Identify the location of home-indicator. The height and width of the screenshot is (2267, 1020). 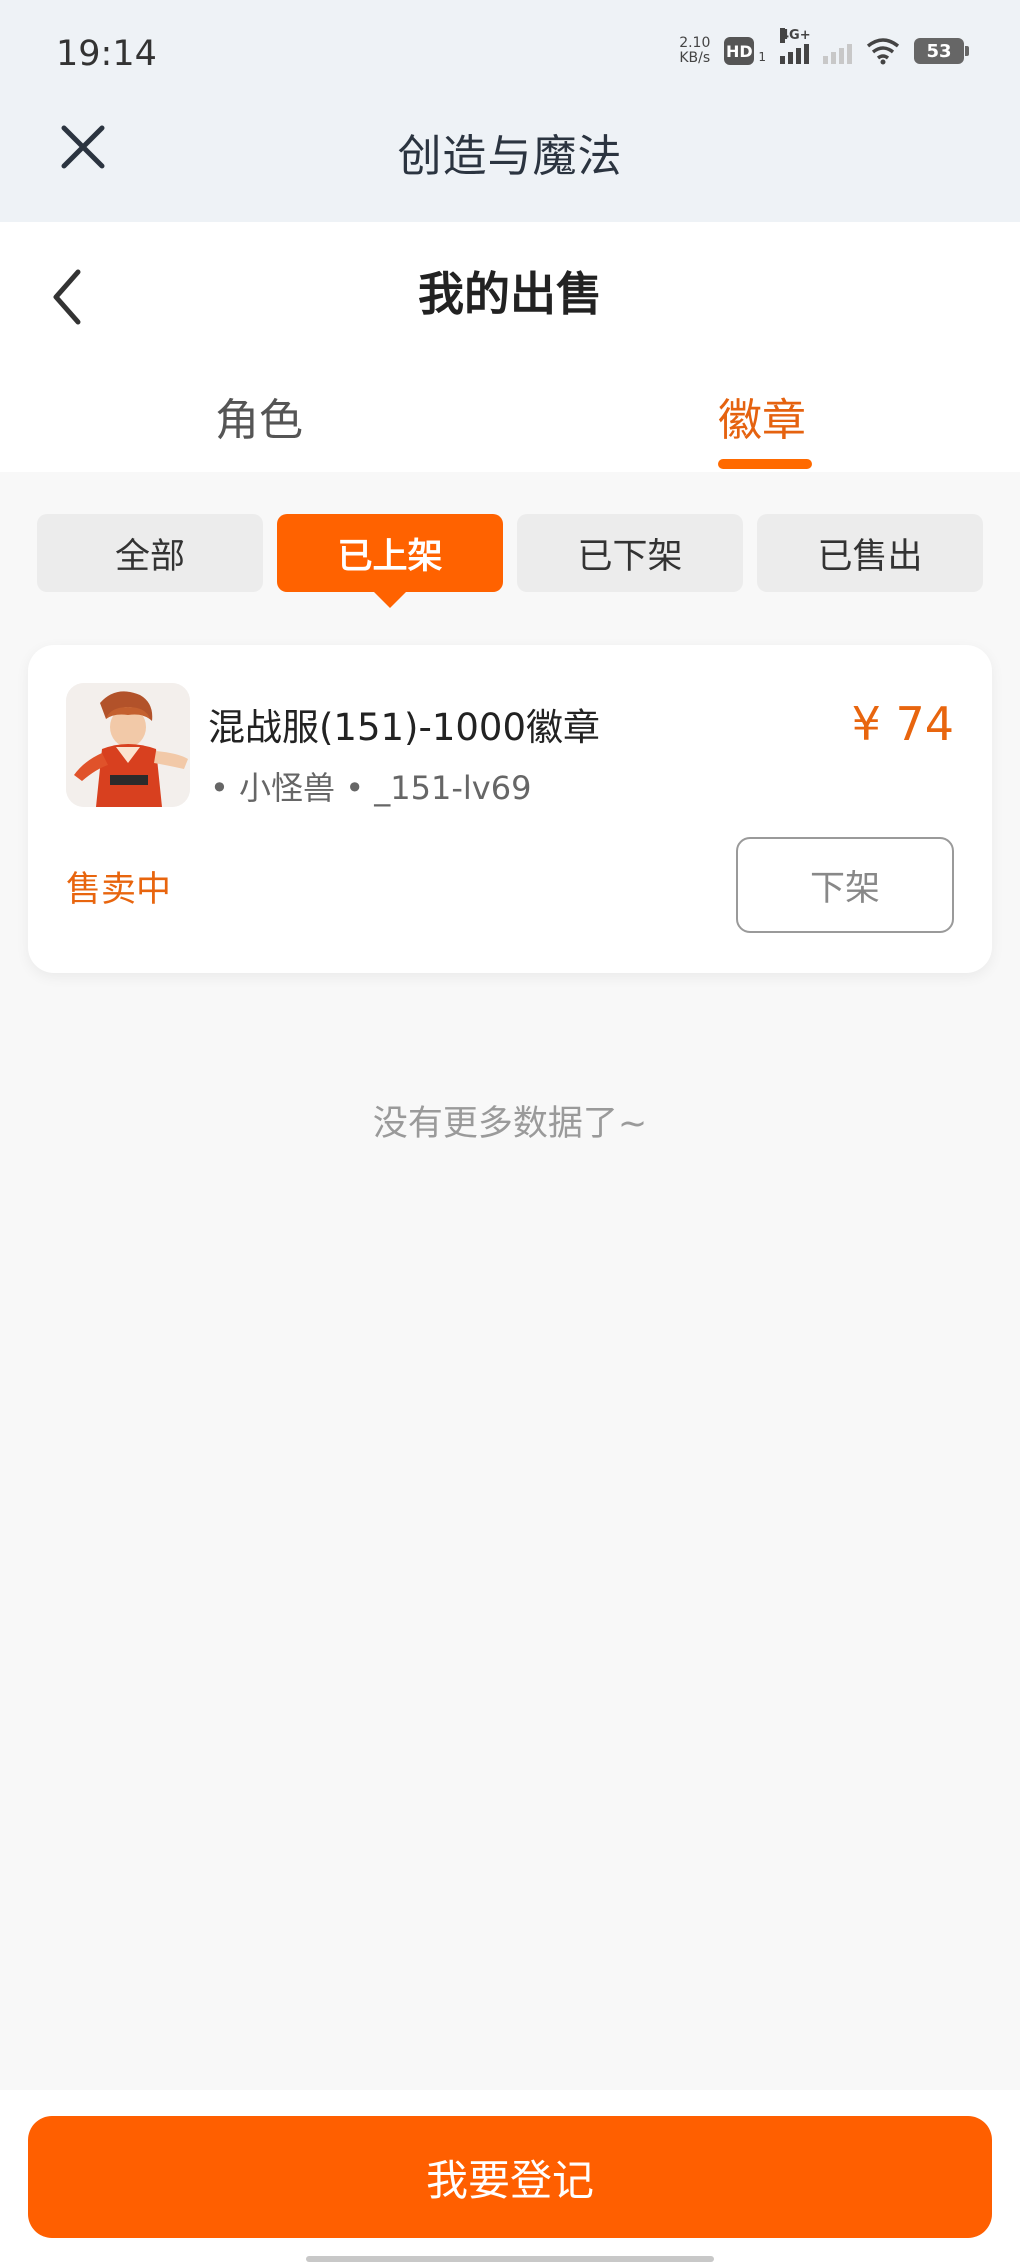
(510, 2259).